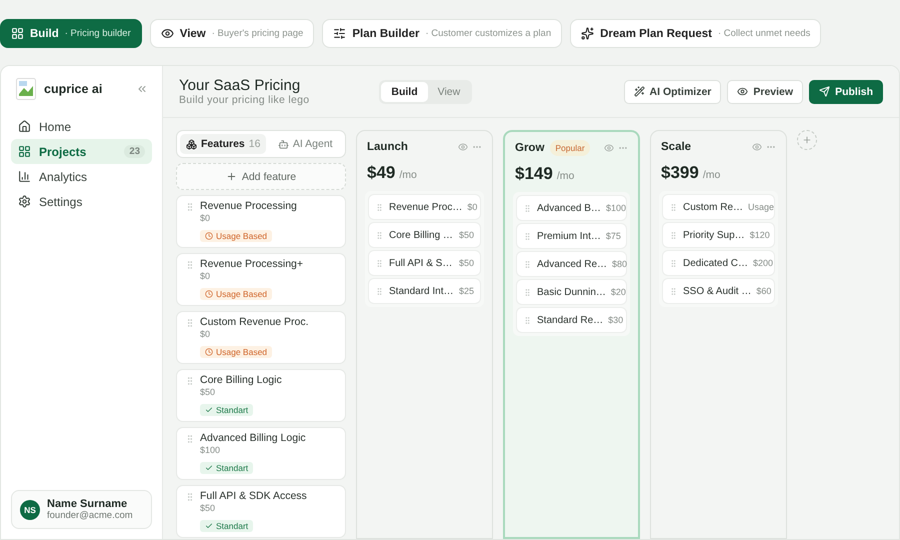 This screenshot has height=540, width=900. What do you see at coordinates (571, 292) in the screenshot?
I see `plan-feature: Basic Dunnin… $20` at bounding box center [571, 292].